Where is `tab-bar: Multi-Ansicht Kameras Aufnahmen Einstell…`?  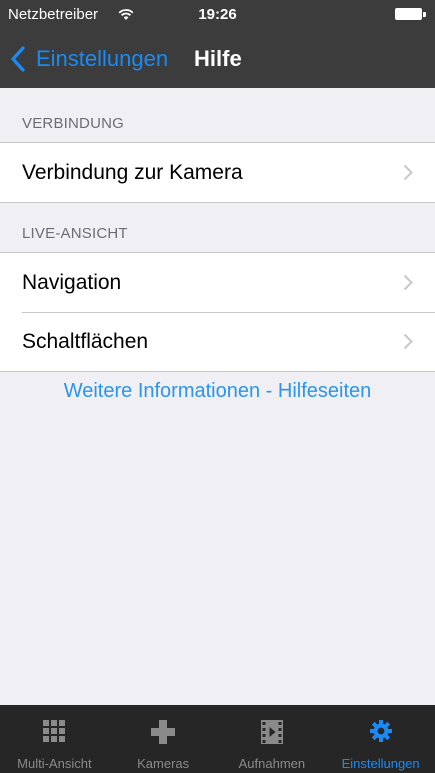 tab-bar: Multi-Ansicht Kameras Aufnahmen Einstell… is located at coordinates (217, 739).